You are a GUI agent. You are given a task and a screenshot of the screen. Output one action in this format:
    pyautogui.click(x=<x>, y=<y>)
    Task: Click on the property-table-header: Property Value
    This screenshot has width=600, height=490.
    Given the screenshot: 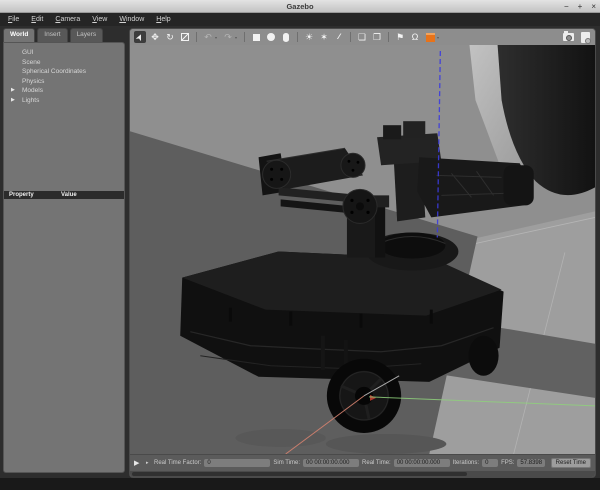 What is the action you would take?
    pyautogui.click(x=64, y=195)
    